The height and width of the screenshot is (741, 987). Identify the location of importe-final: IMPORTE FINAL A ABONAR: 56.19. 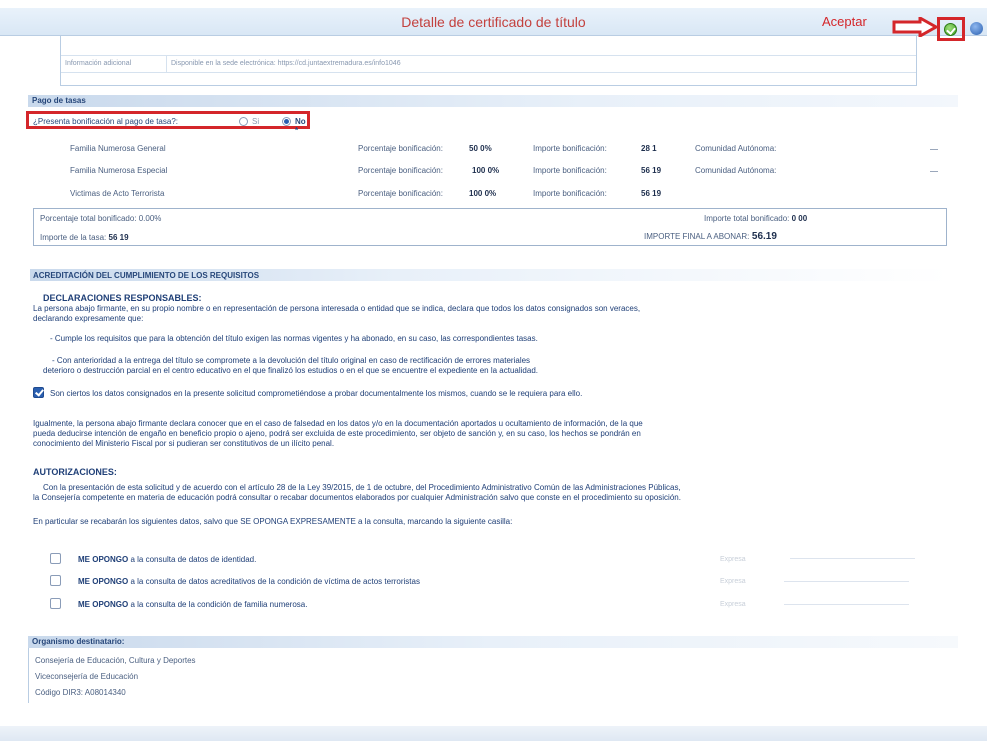
(710, 236).